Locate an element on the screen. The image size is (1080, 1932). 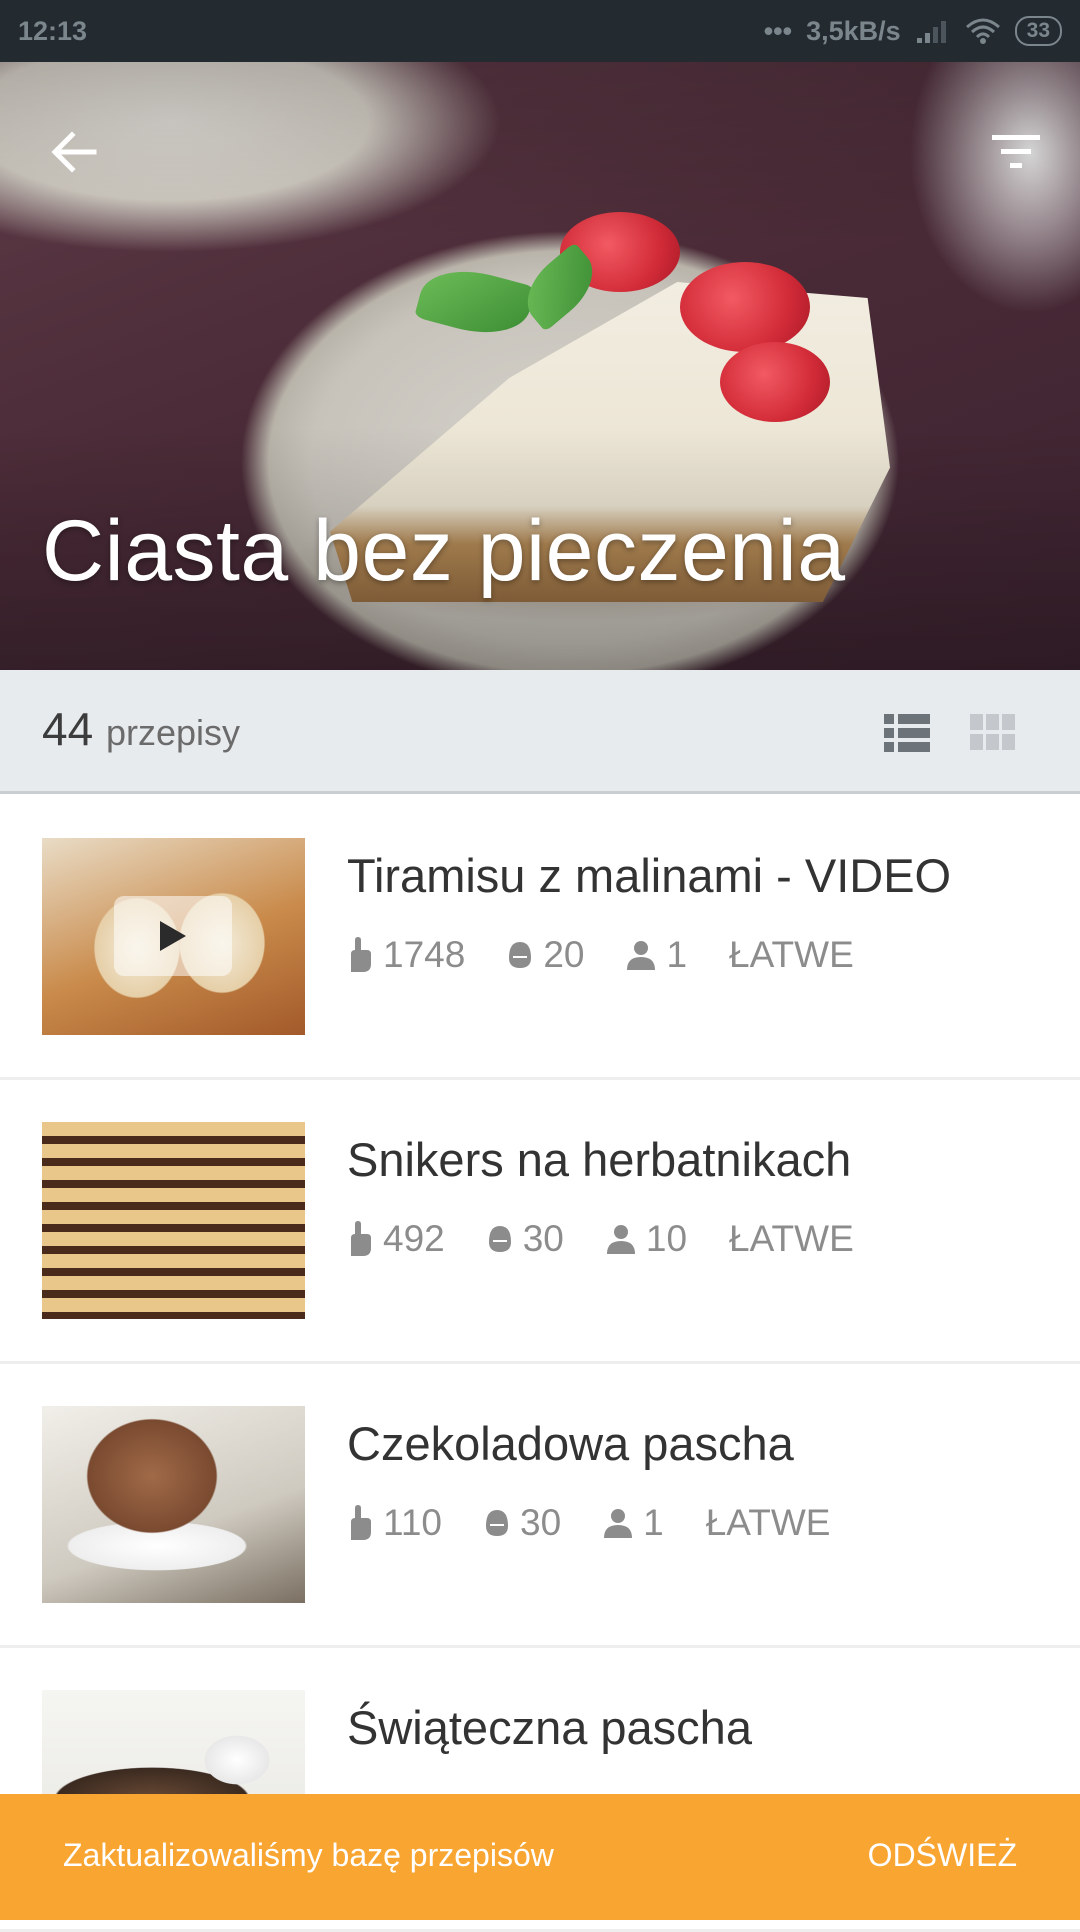
likes-stat: 110 is located at coordinates (394, 1523).